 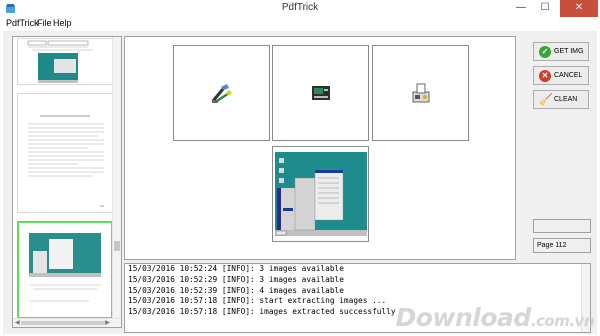 I want to click on printer-icon, so click(x=320, y=93).